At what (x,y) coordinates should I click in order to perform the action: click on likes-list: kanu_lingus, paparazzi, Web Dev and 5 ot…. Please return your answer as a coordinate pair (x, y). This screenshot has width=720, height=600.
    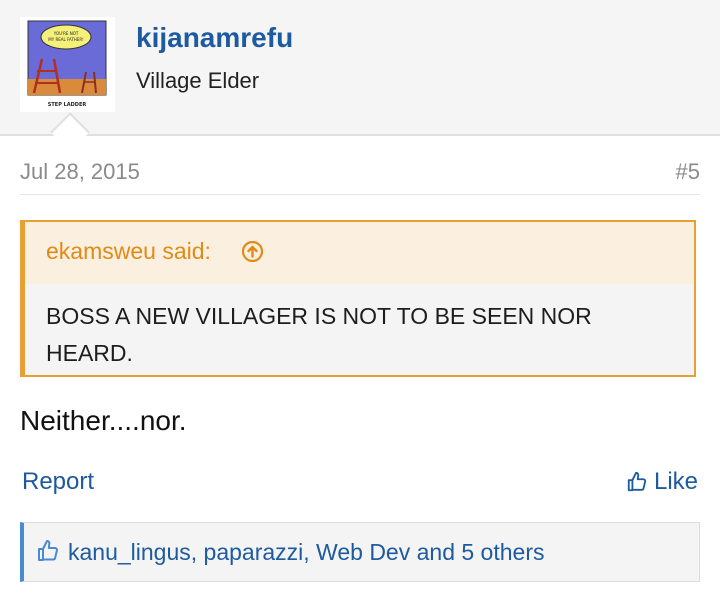
    Looking at the image, I should click on (306, 552).